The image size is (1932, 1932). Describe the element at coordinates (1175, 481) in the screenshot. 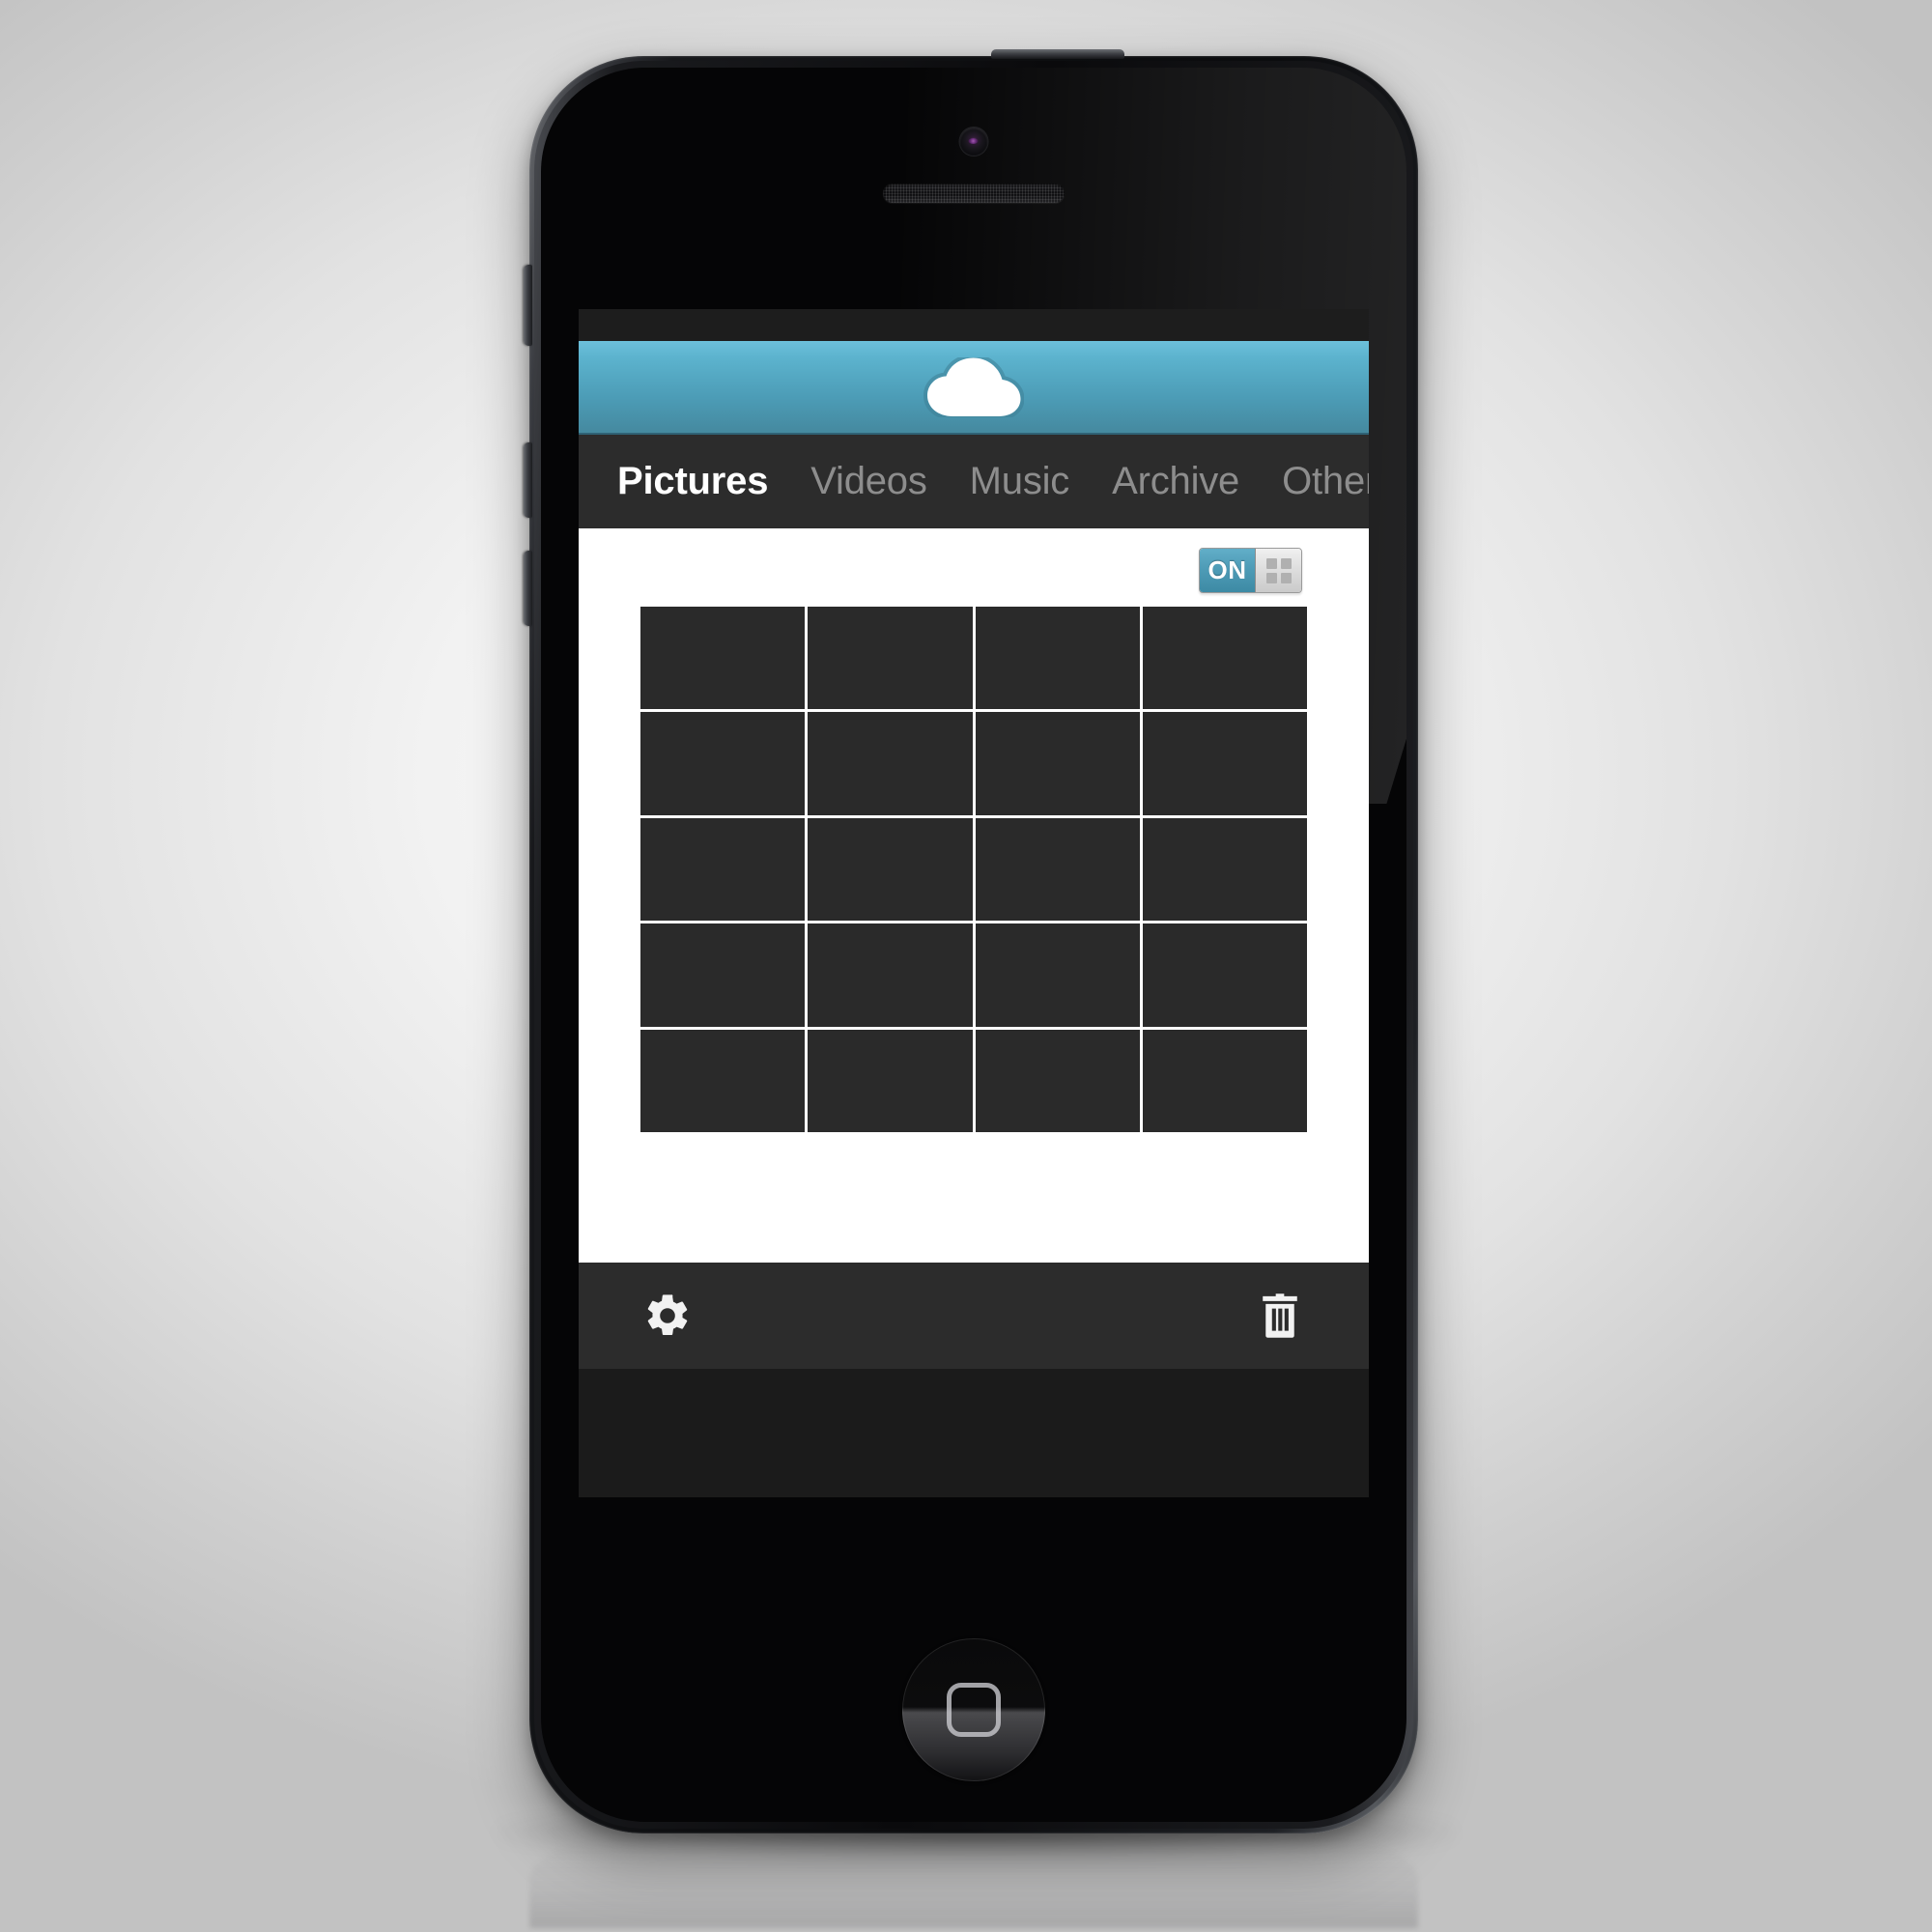

I see `tab-archive: Archive` at that location.